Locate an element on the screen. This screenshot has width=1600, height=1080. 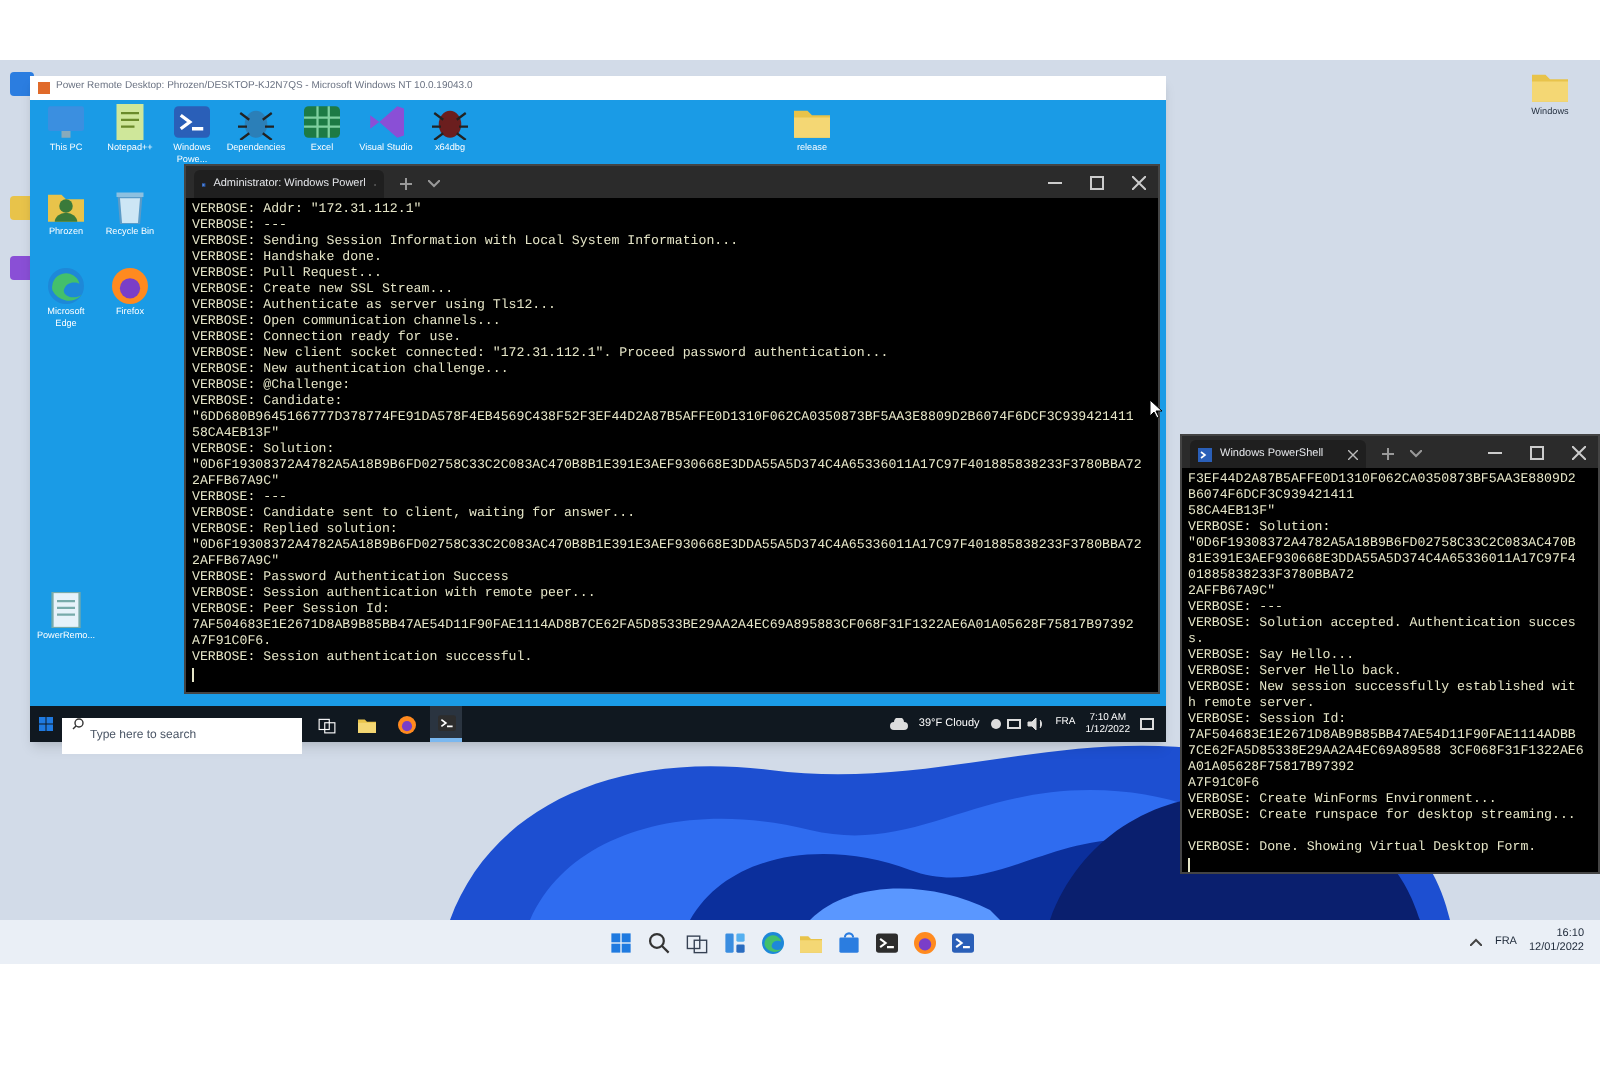
system-tray-icons-drawing is located at coordinates (1017, 724).